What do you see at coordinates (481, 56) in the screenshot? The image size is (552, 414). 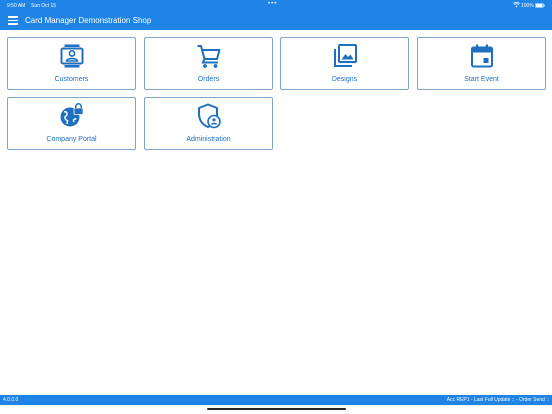 I see `calendar-icon` at bounding box center [481, 56].